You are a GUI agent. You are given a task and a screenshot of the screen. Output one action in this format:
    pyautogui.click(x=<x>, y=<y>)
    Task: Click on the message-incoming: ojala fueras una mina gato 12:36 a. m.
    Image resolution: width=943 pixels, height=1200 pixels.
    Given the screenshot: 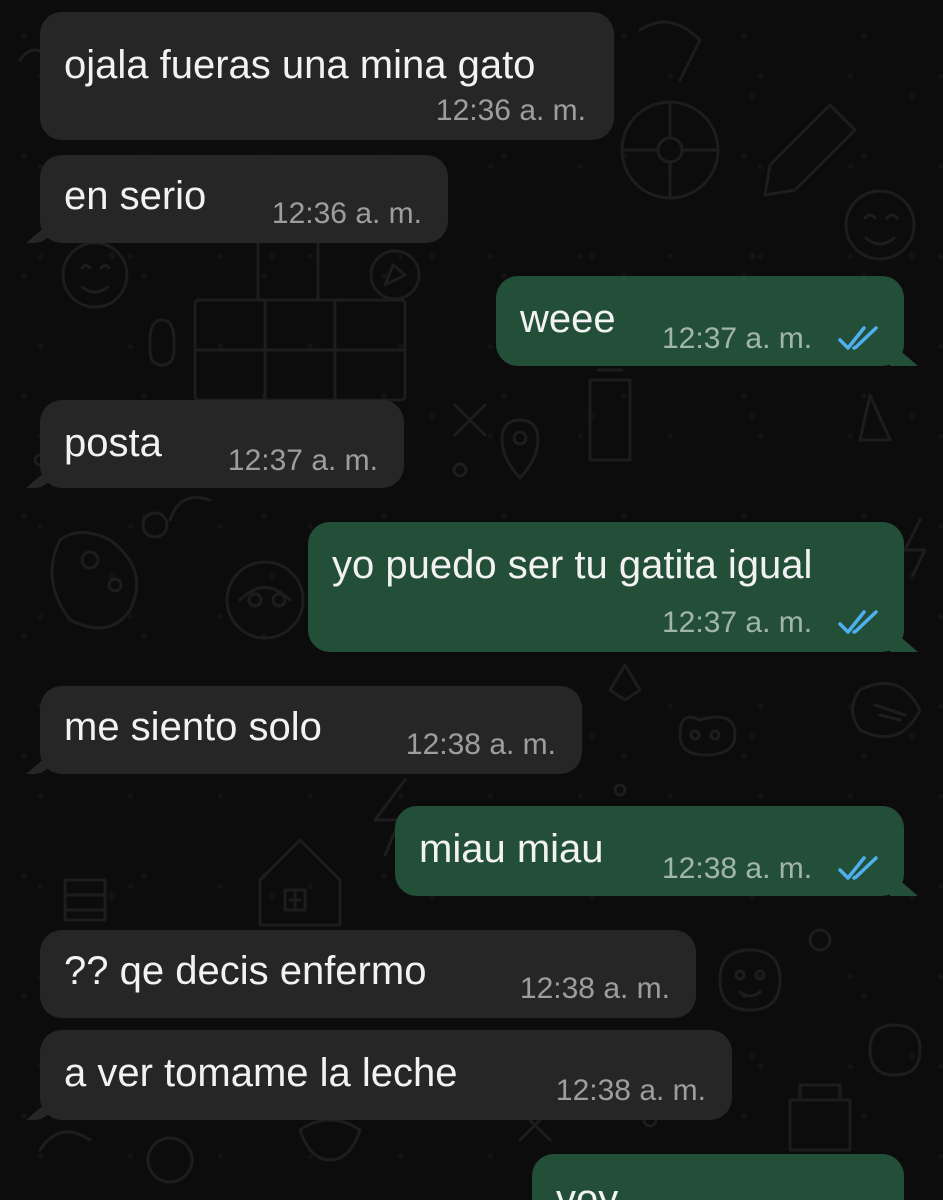 What is the action you would take?
    pyautogui.click(x=327, y=76)
    